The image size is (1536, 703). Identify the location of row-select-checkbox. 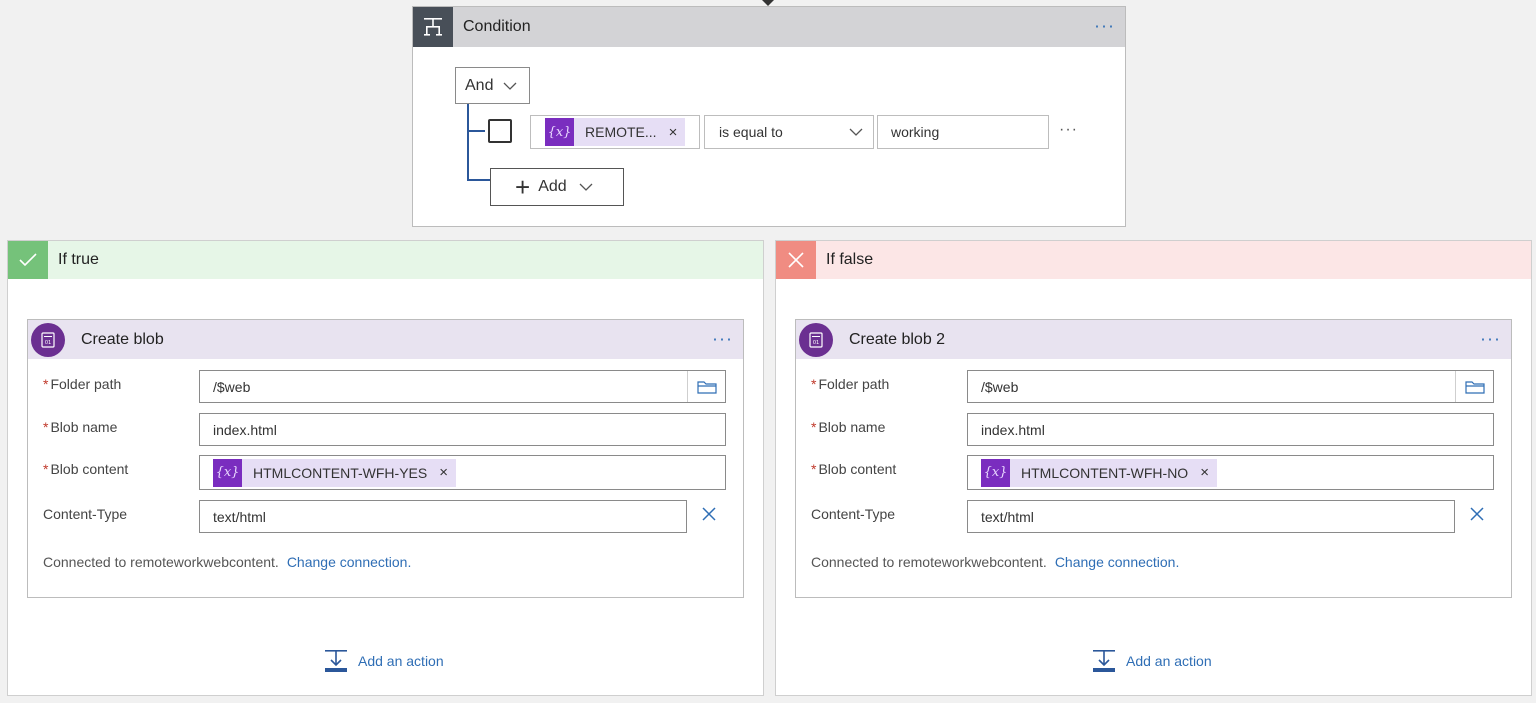
(500, 131).